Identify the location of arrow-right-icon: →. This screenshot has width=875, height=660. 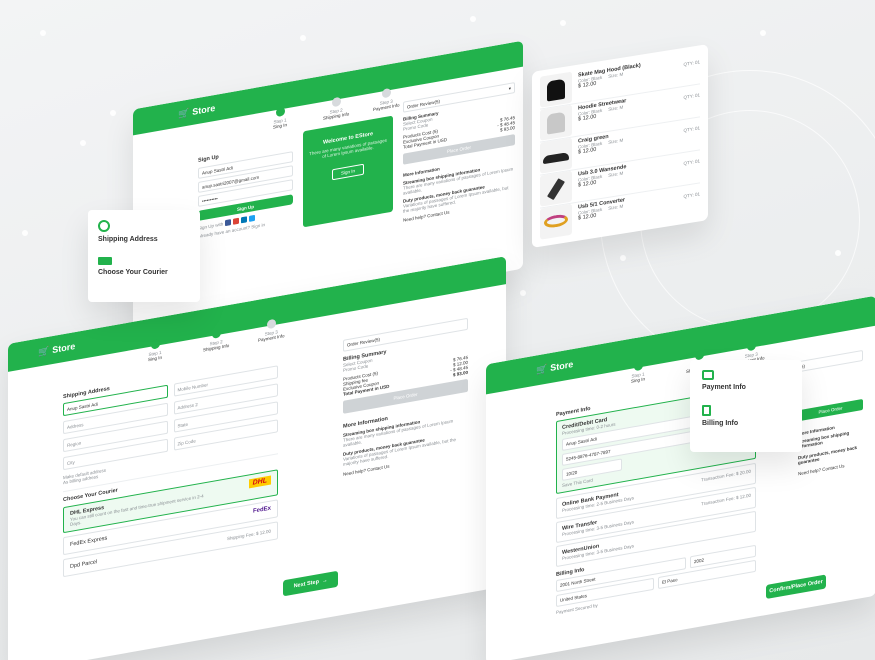
(324, 581).